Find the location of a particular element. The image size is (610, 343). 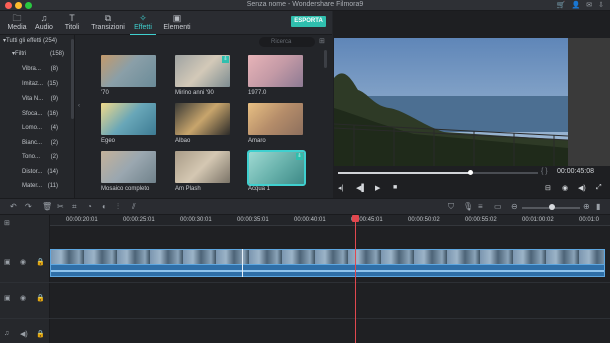

clip-split-marker is located at coordinates (242, 263).